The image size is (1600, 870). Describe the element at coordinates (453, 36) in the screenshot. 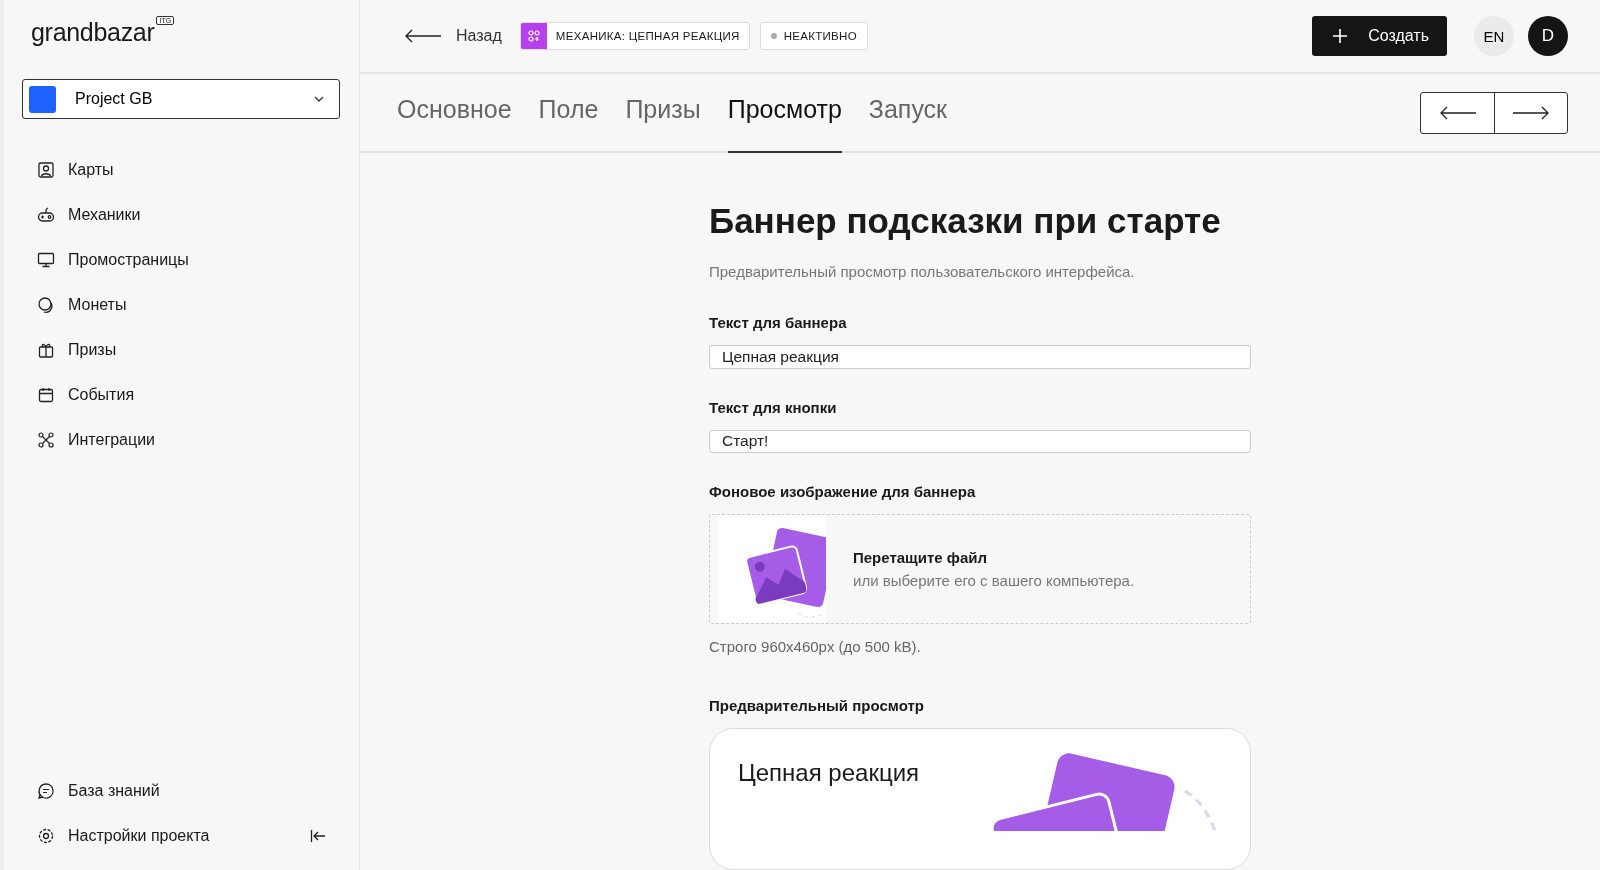

I see `back-link: Назад` at that location.